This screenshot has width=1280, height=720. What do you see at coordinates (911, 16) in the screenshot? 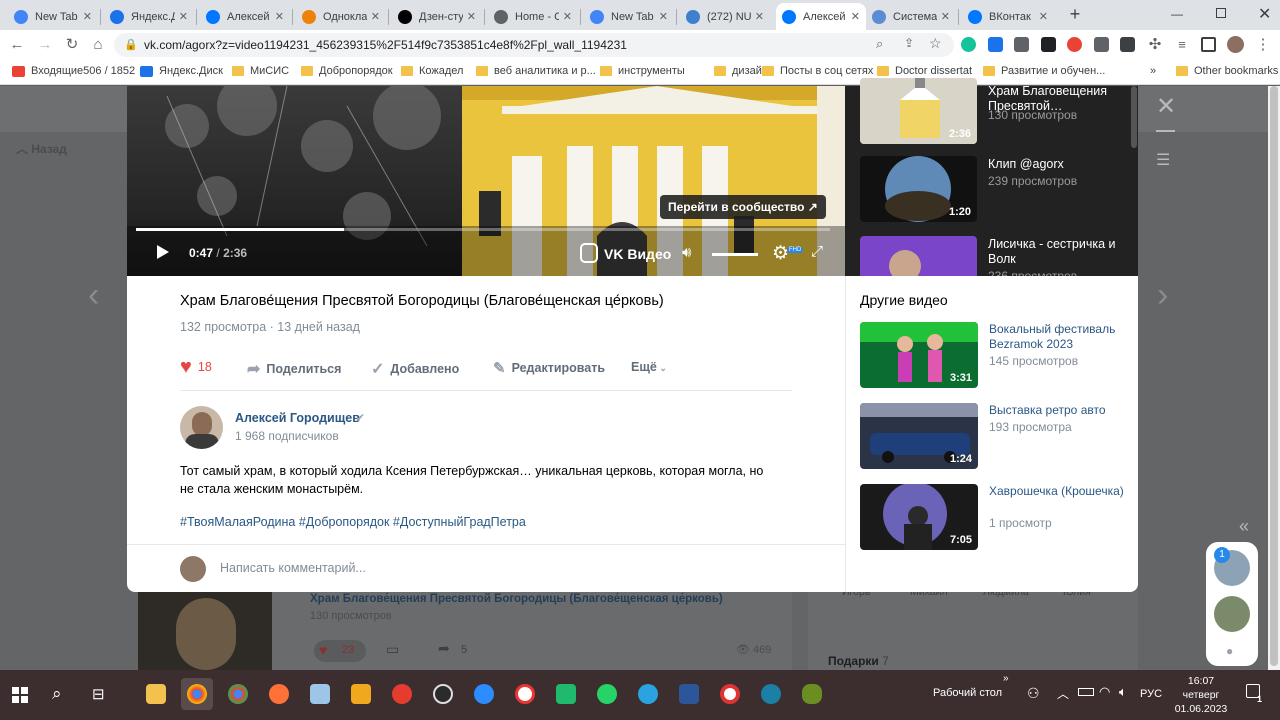
I see `browser-tab: Система ✕` at bounding box center [911, 16].